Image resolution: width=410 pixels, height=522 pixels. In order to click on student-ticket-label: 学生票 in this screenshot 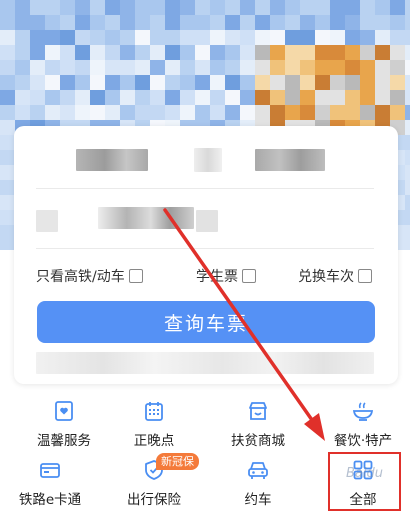, I will do `click(217, 277)`.